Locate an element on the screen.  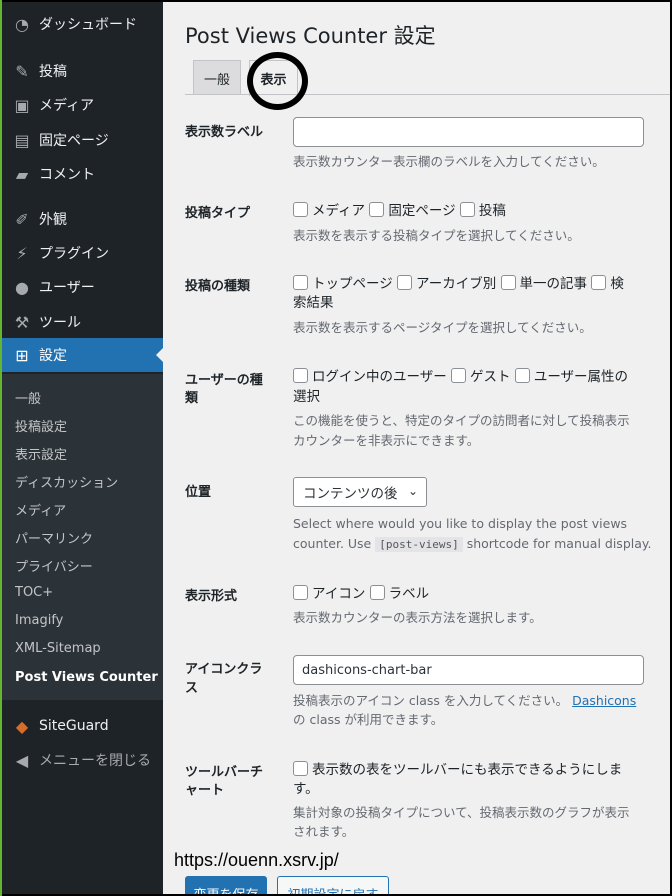
menu-label: プラグイン is located at coordinates (74, 254).